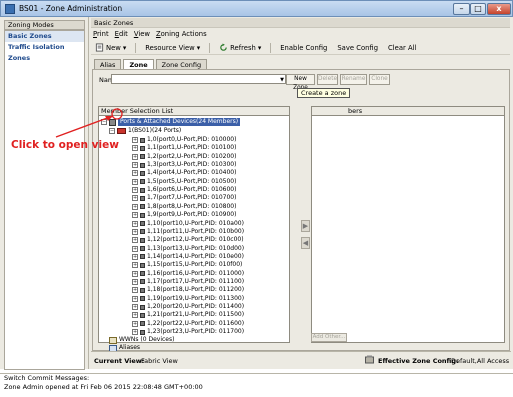 The image size is (513, 397). I want to click on refresh-button: Refresh ▾, so click(240, 48).